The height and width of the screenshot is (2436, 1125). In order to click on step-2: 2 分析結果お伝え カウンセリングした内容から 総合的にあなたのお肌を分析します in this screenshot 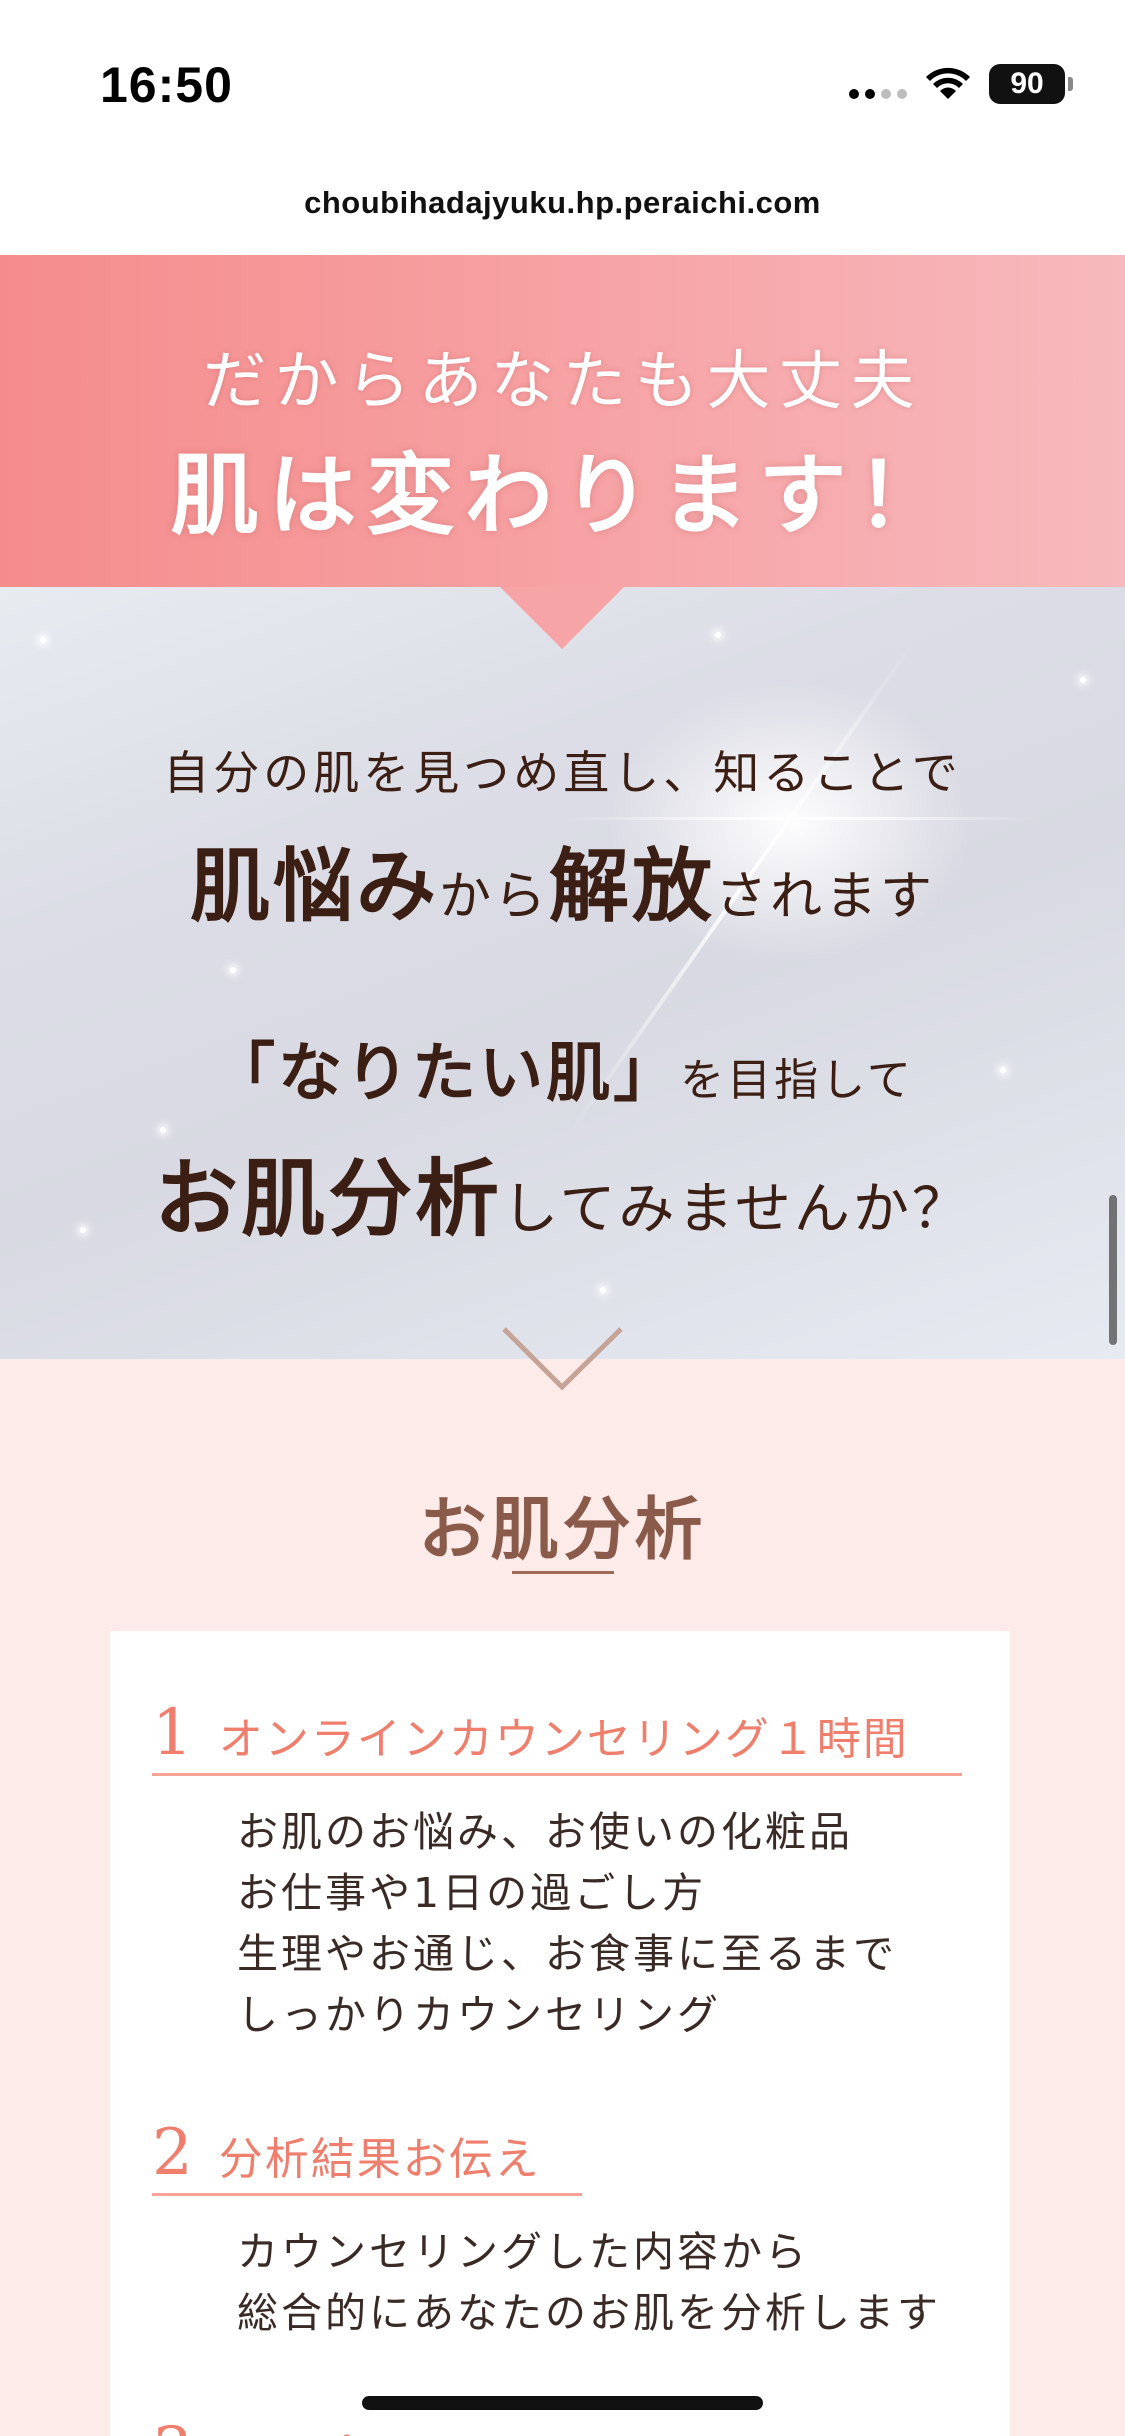, I will do `click(545, 2232)`.